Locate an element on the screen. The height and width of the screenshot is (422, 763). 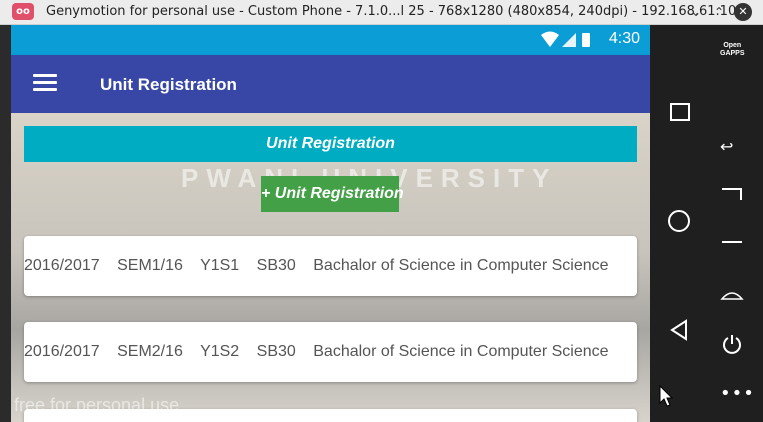
back-button is located at coordinates (679, 330).